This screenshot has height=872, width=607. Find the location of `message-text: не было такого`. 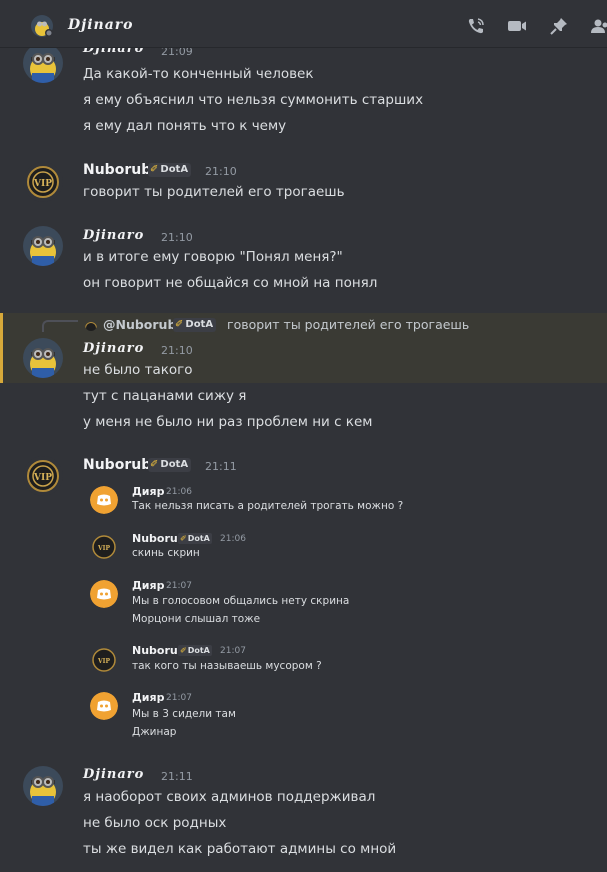

message-text: не было такого is located at coordinates (138, 370).